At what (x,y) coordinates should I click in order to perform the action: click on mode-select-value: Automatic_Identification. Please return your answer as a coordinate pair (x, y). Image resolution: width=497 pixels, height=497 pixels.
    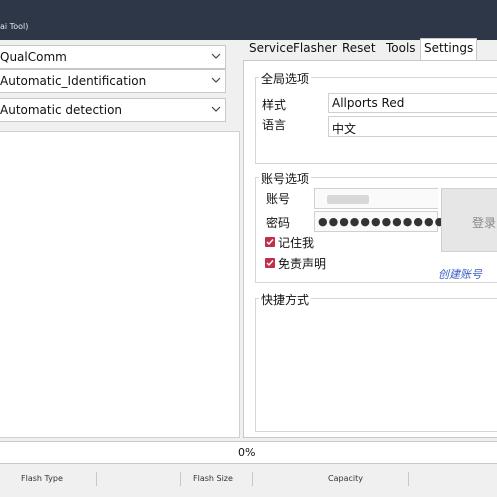
    Looking at the image, I should click on (73, 81).